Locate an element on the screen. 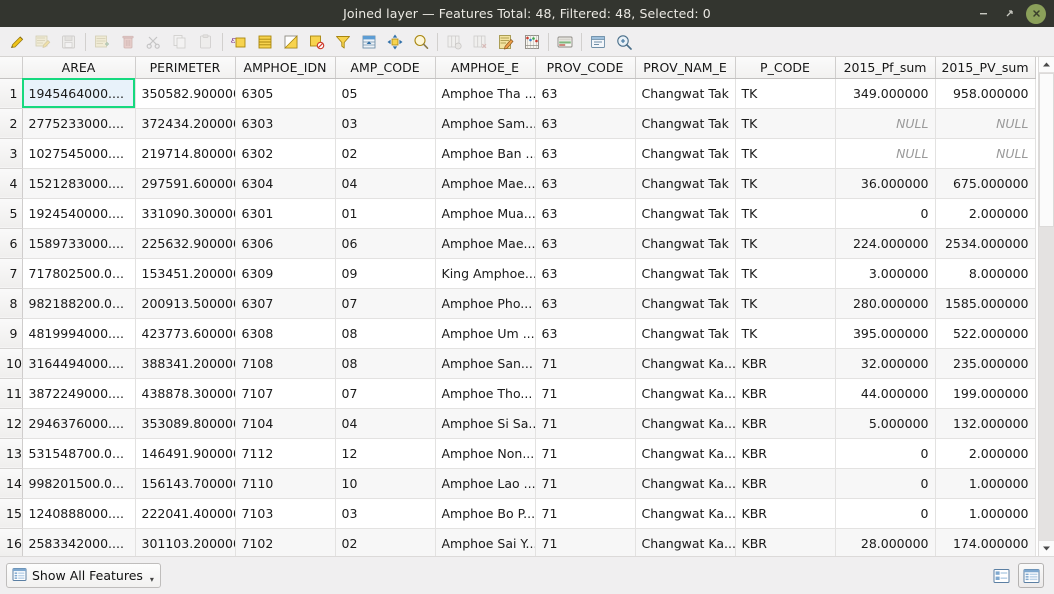 The image size is (1054, 594). select-all-icon is located at coordinates (265, 42).